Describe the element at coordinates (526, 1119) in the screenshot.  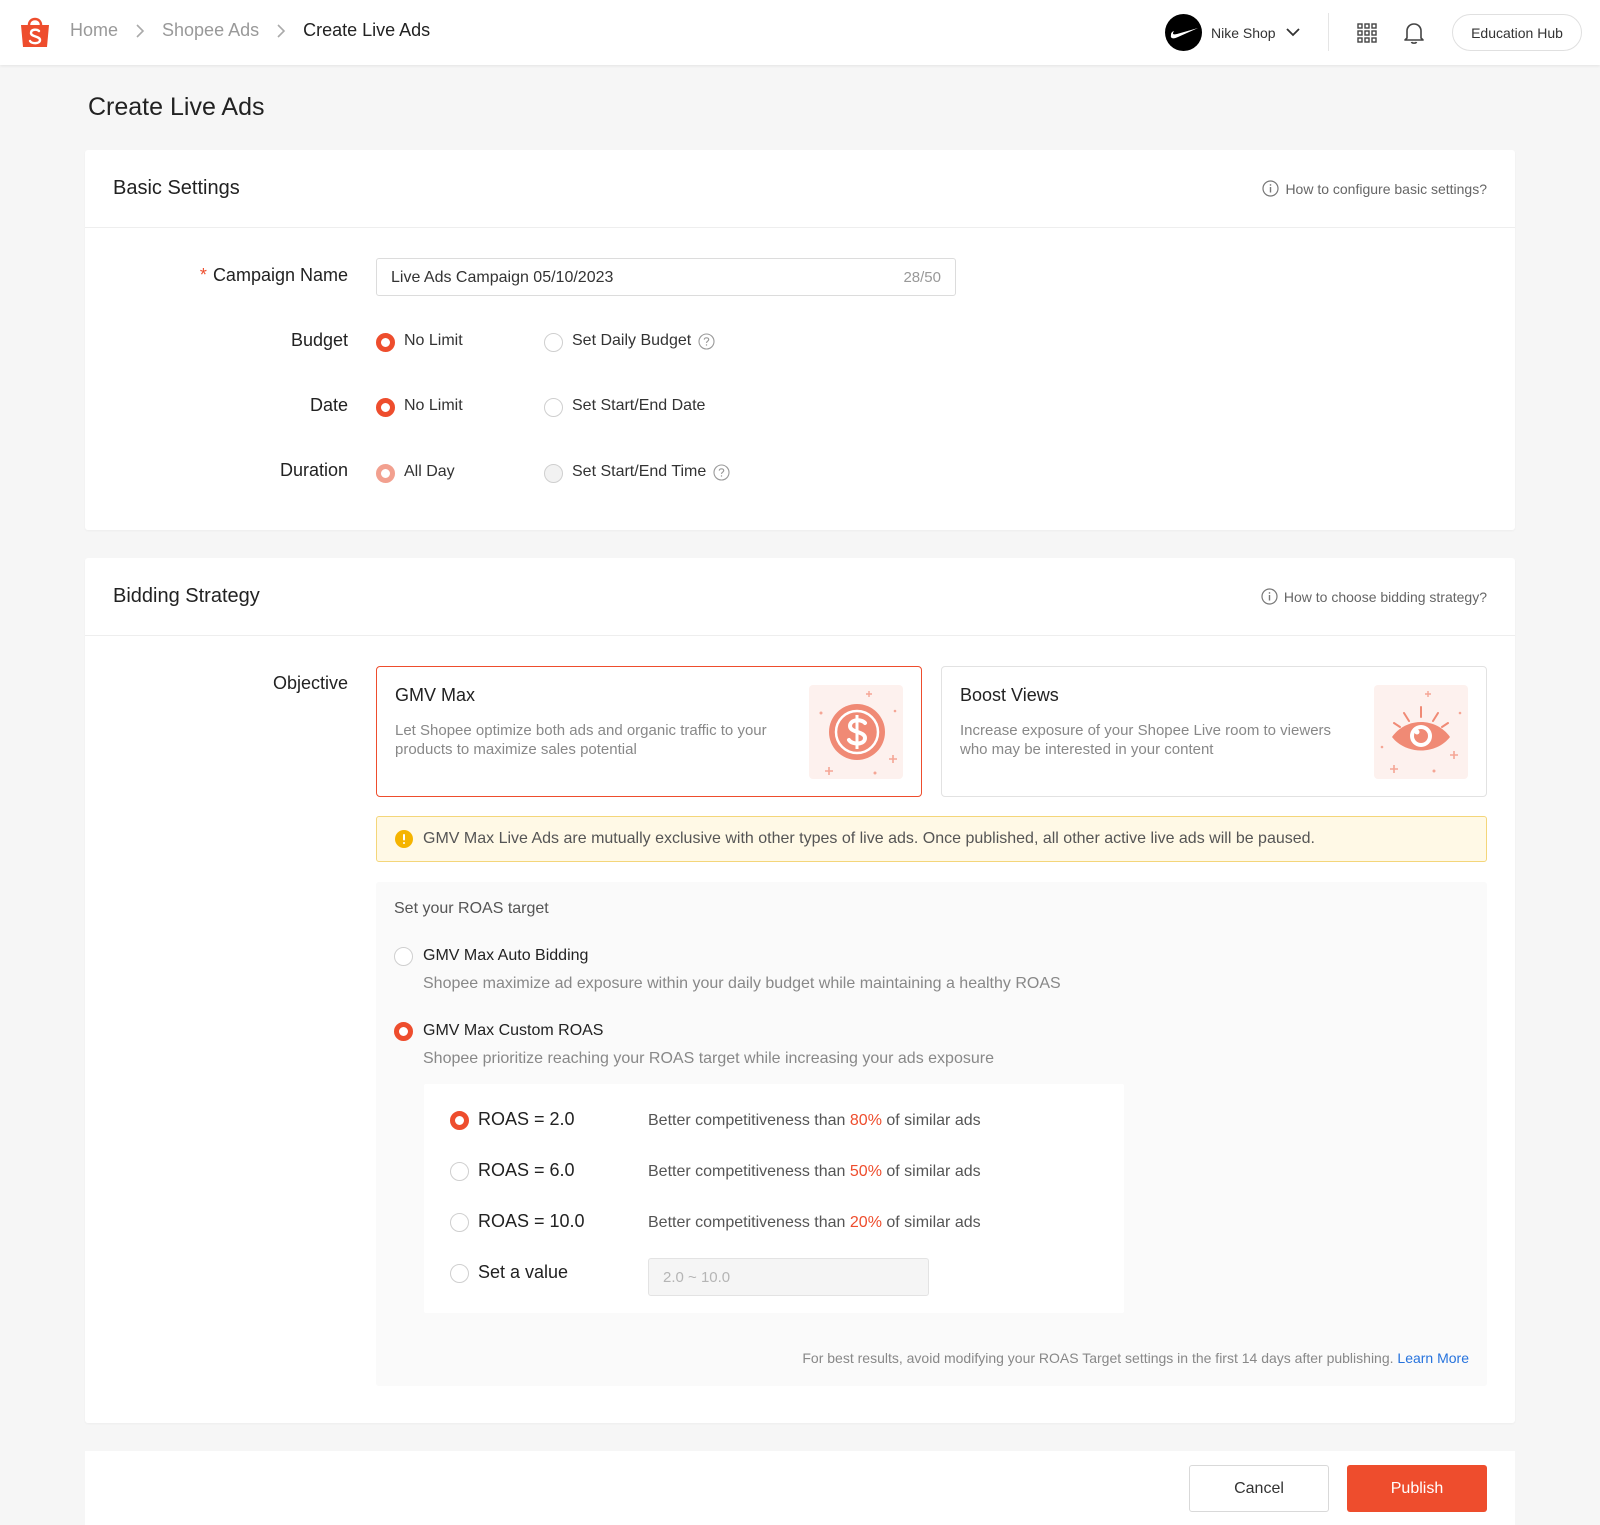
I see `roas-option-label: ROAS = 2.0` at that location.